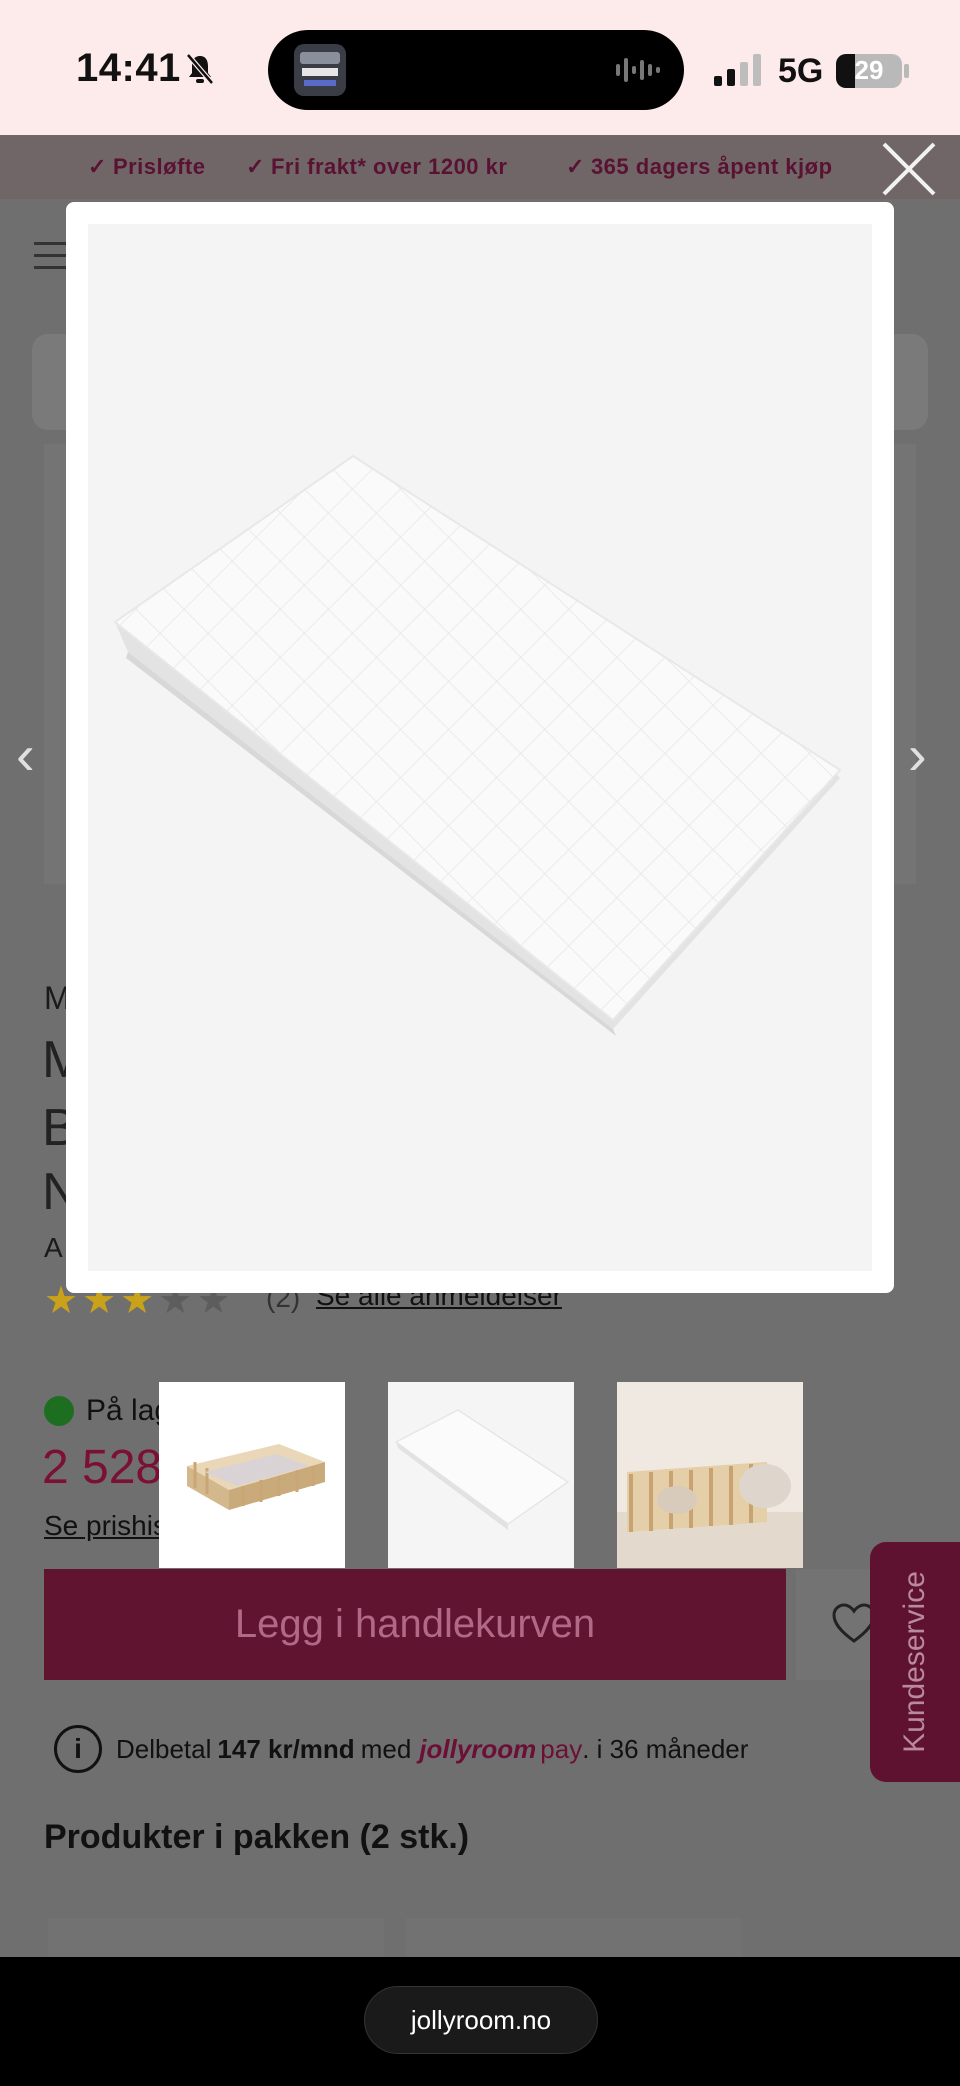 This screenshot has width=960, height=2086. What do you see at coordinates (638, 70) in the screenshot?
I see `waveform-icon` at bounding box center [638, 70].